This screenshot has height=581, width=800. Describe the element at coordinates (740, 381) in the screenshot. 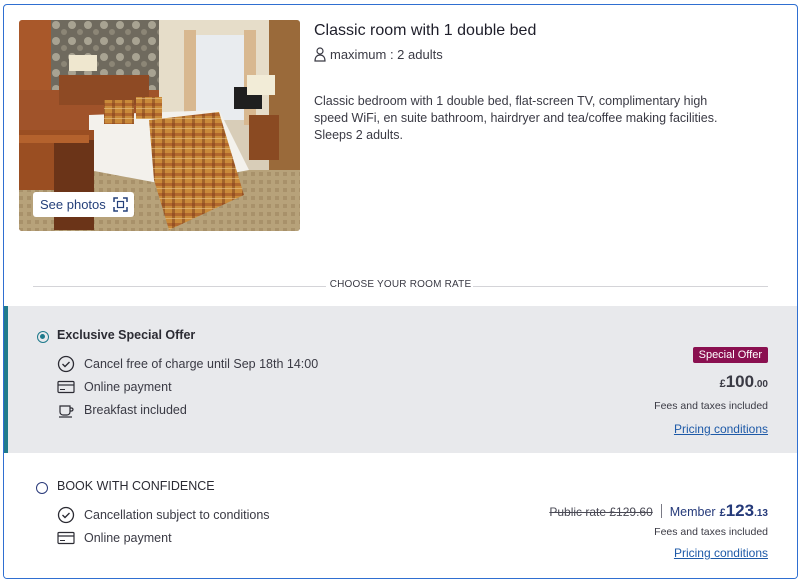

I see `price-whole: 100` at that location.